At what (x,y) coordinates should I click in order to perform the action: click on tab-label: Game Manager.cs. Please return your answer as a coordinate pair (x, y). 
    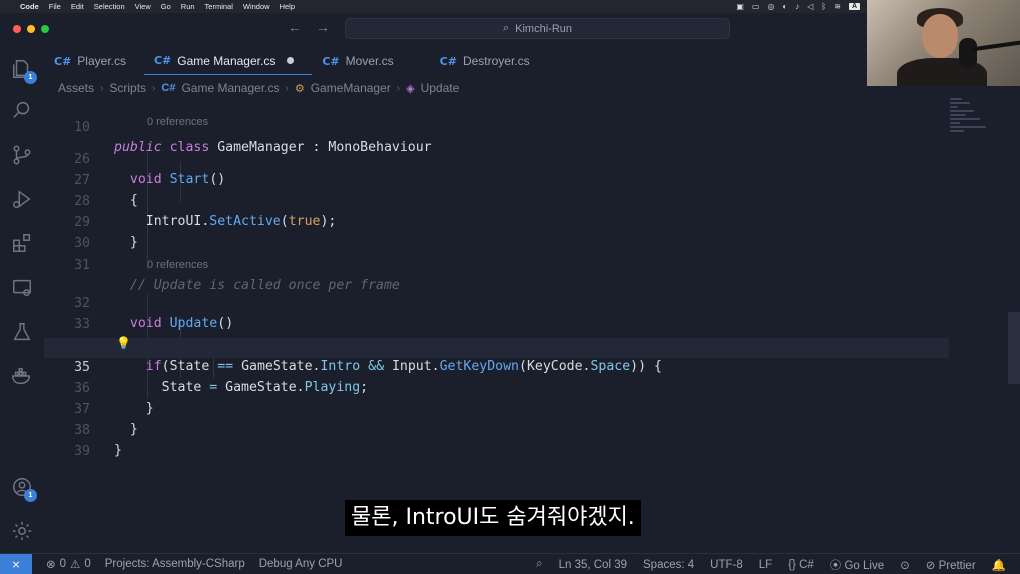
    Looking at the image, I should click on (226, 60).